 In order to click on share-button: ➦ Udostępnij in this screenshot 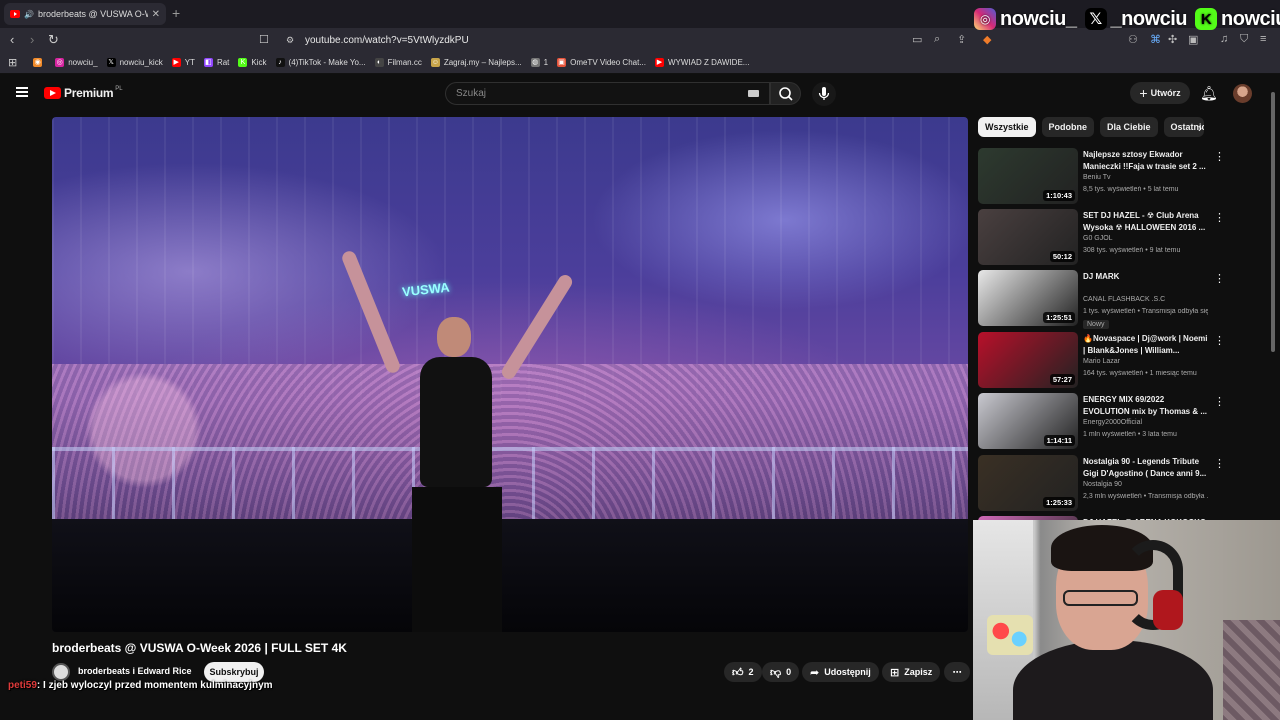, I will do `click(840, 672)`.